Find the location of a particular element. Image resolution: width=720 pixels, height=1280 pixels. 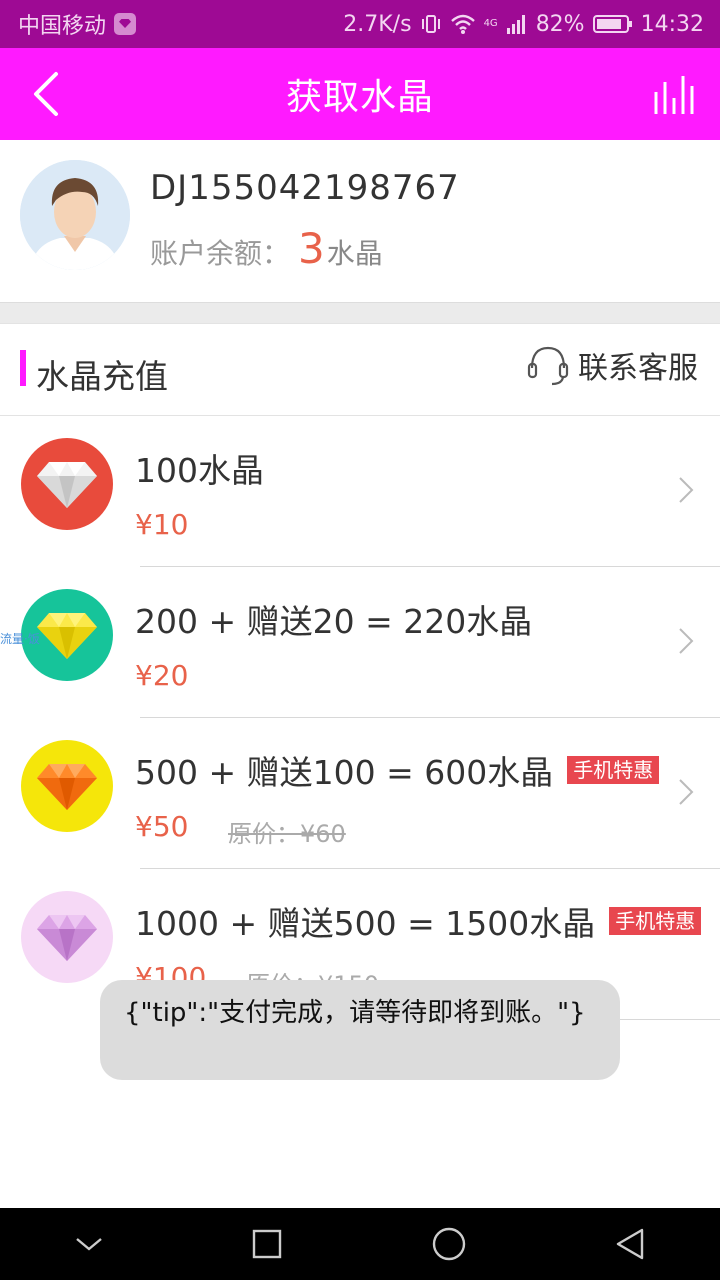

divider is located at coordinates (360, 313).